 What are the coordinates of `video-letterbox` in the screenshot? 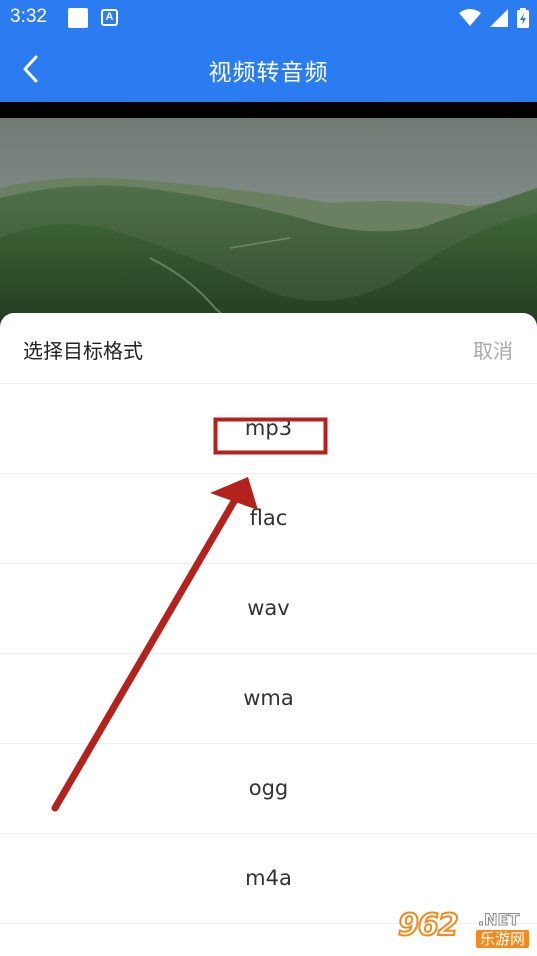 It's located at (268, 110).